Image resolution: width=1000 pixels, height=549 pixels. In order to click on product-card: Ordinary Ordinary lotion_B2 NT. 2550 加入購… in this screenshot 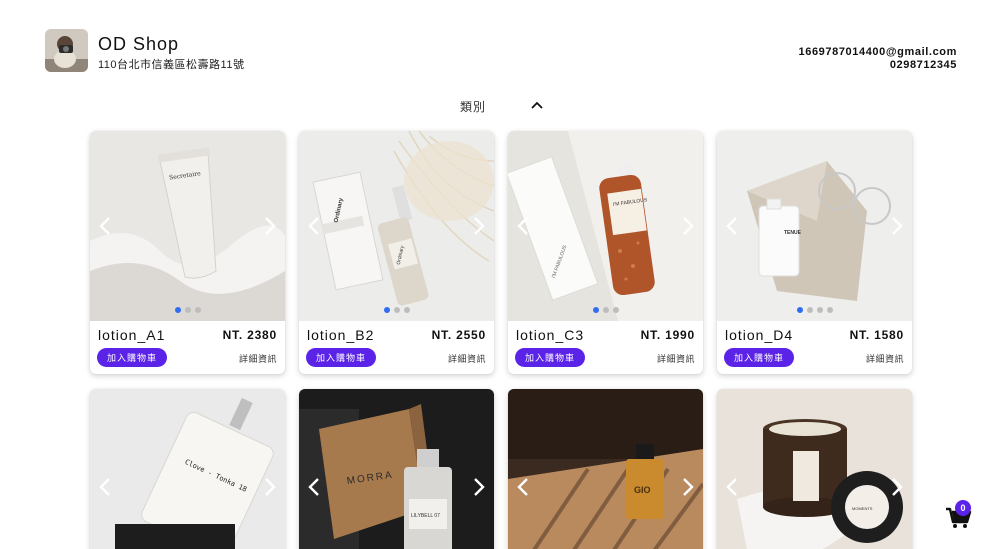, I will do `click(396, 252)`.